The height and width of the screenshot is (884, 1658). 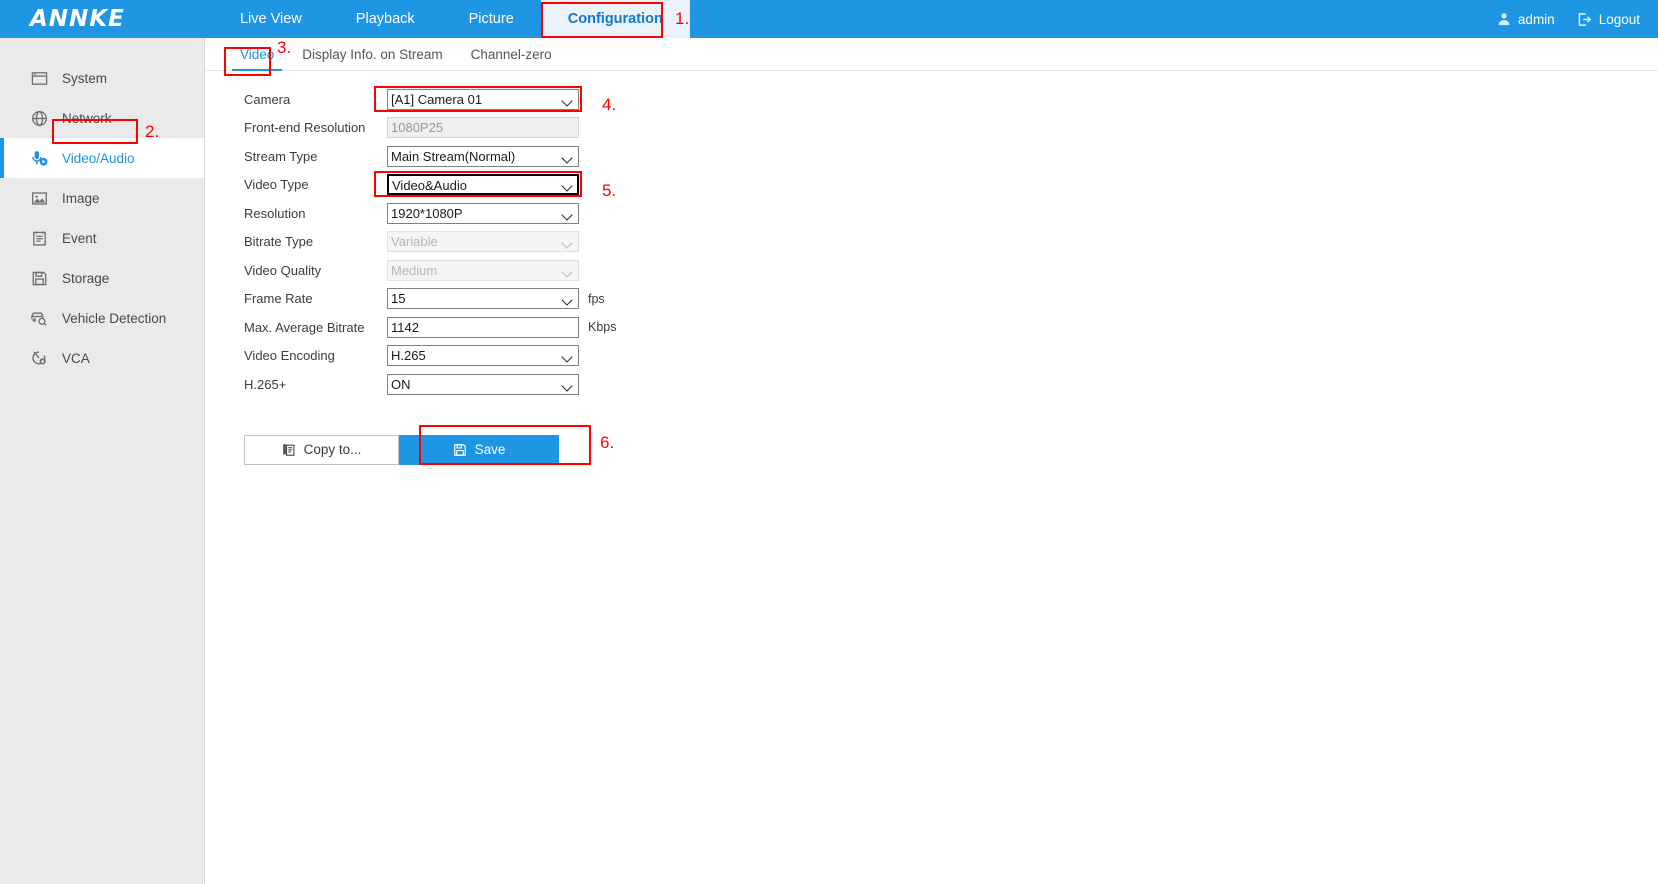 I want to click on max-average-bitrate-unit: Kbps, so click(x=602, y=327).